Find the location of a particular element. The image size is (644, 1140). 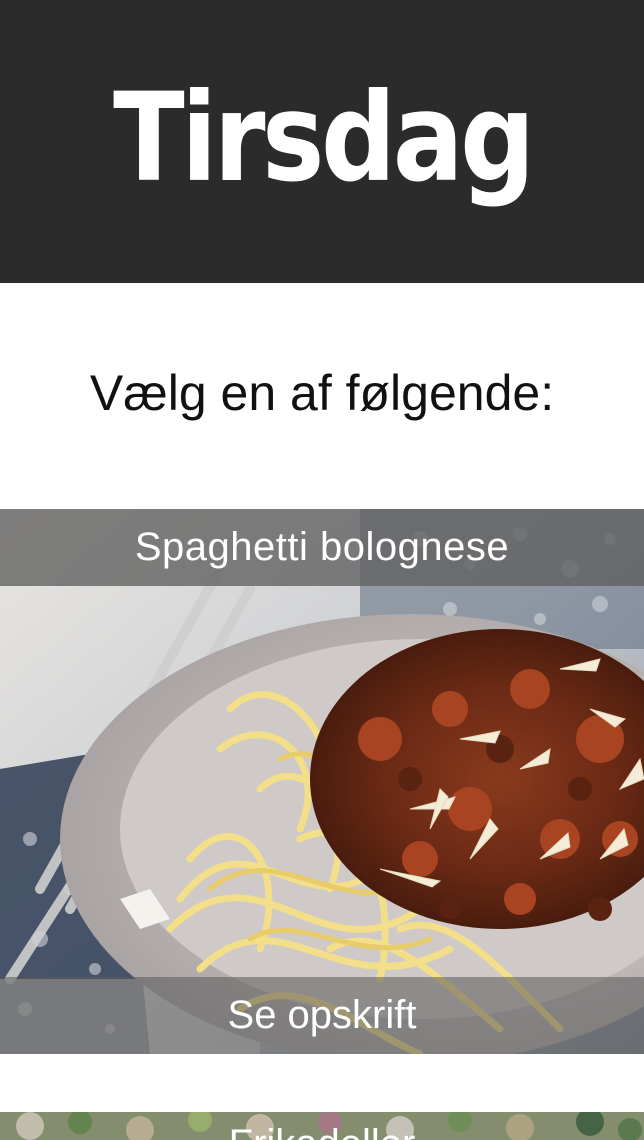

see-recipe-button-label: Se opskrift is located at coordinates (322, 1015).